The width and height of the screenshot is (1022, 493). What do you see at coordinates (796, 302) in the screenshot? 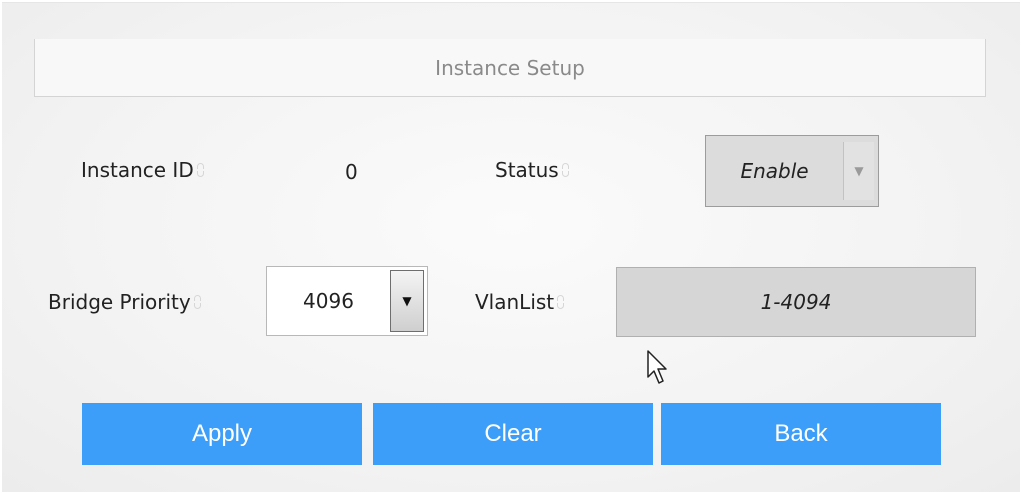
I see `vlanlist-field: 1-4094` at bounding box center [796, 302].